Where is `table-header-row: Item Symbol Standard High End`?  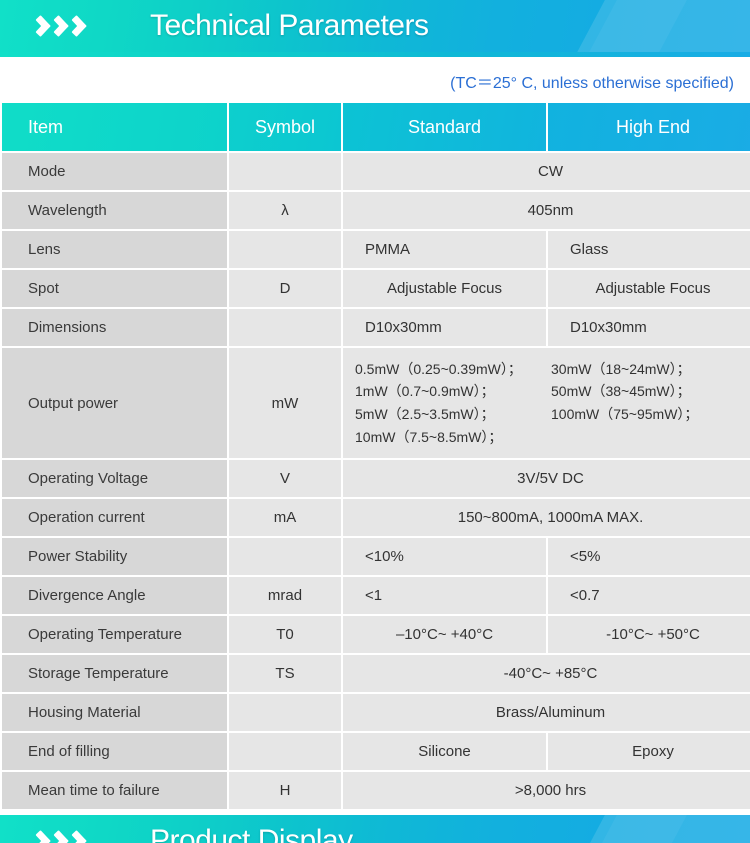 table-header-row: Item Symbol Standard High End is located at coordinates (376, 127).